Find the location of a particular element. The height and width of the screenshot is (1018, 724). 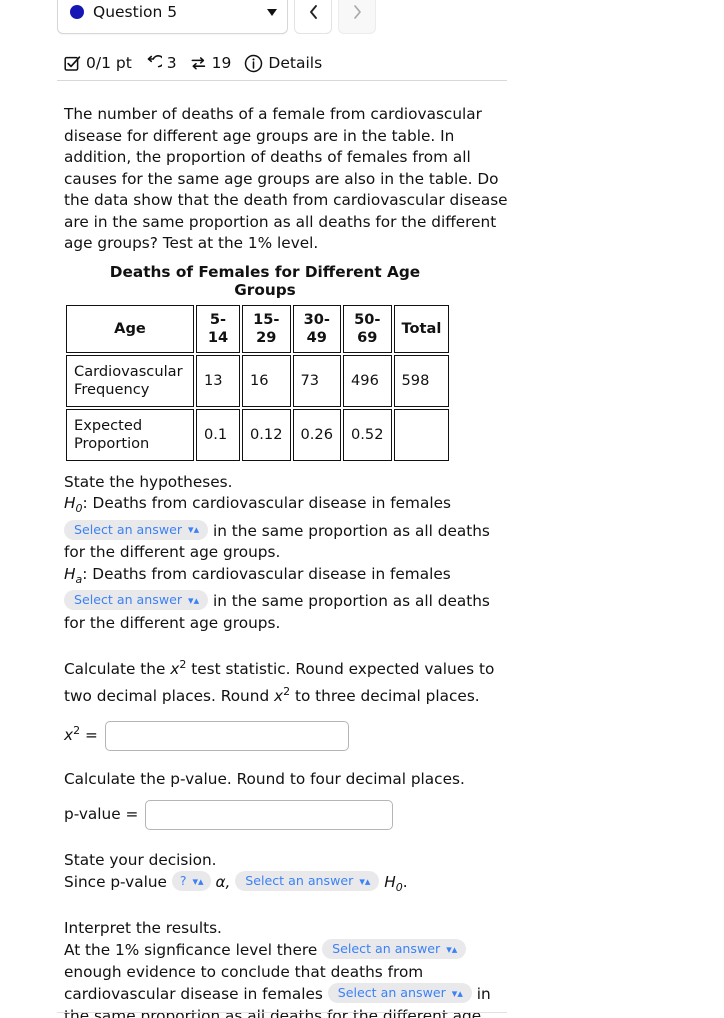

ha-subscript: a is located at coordinates (79, 579).